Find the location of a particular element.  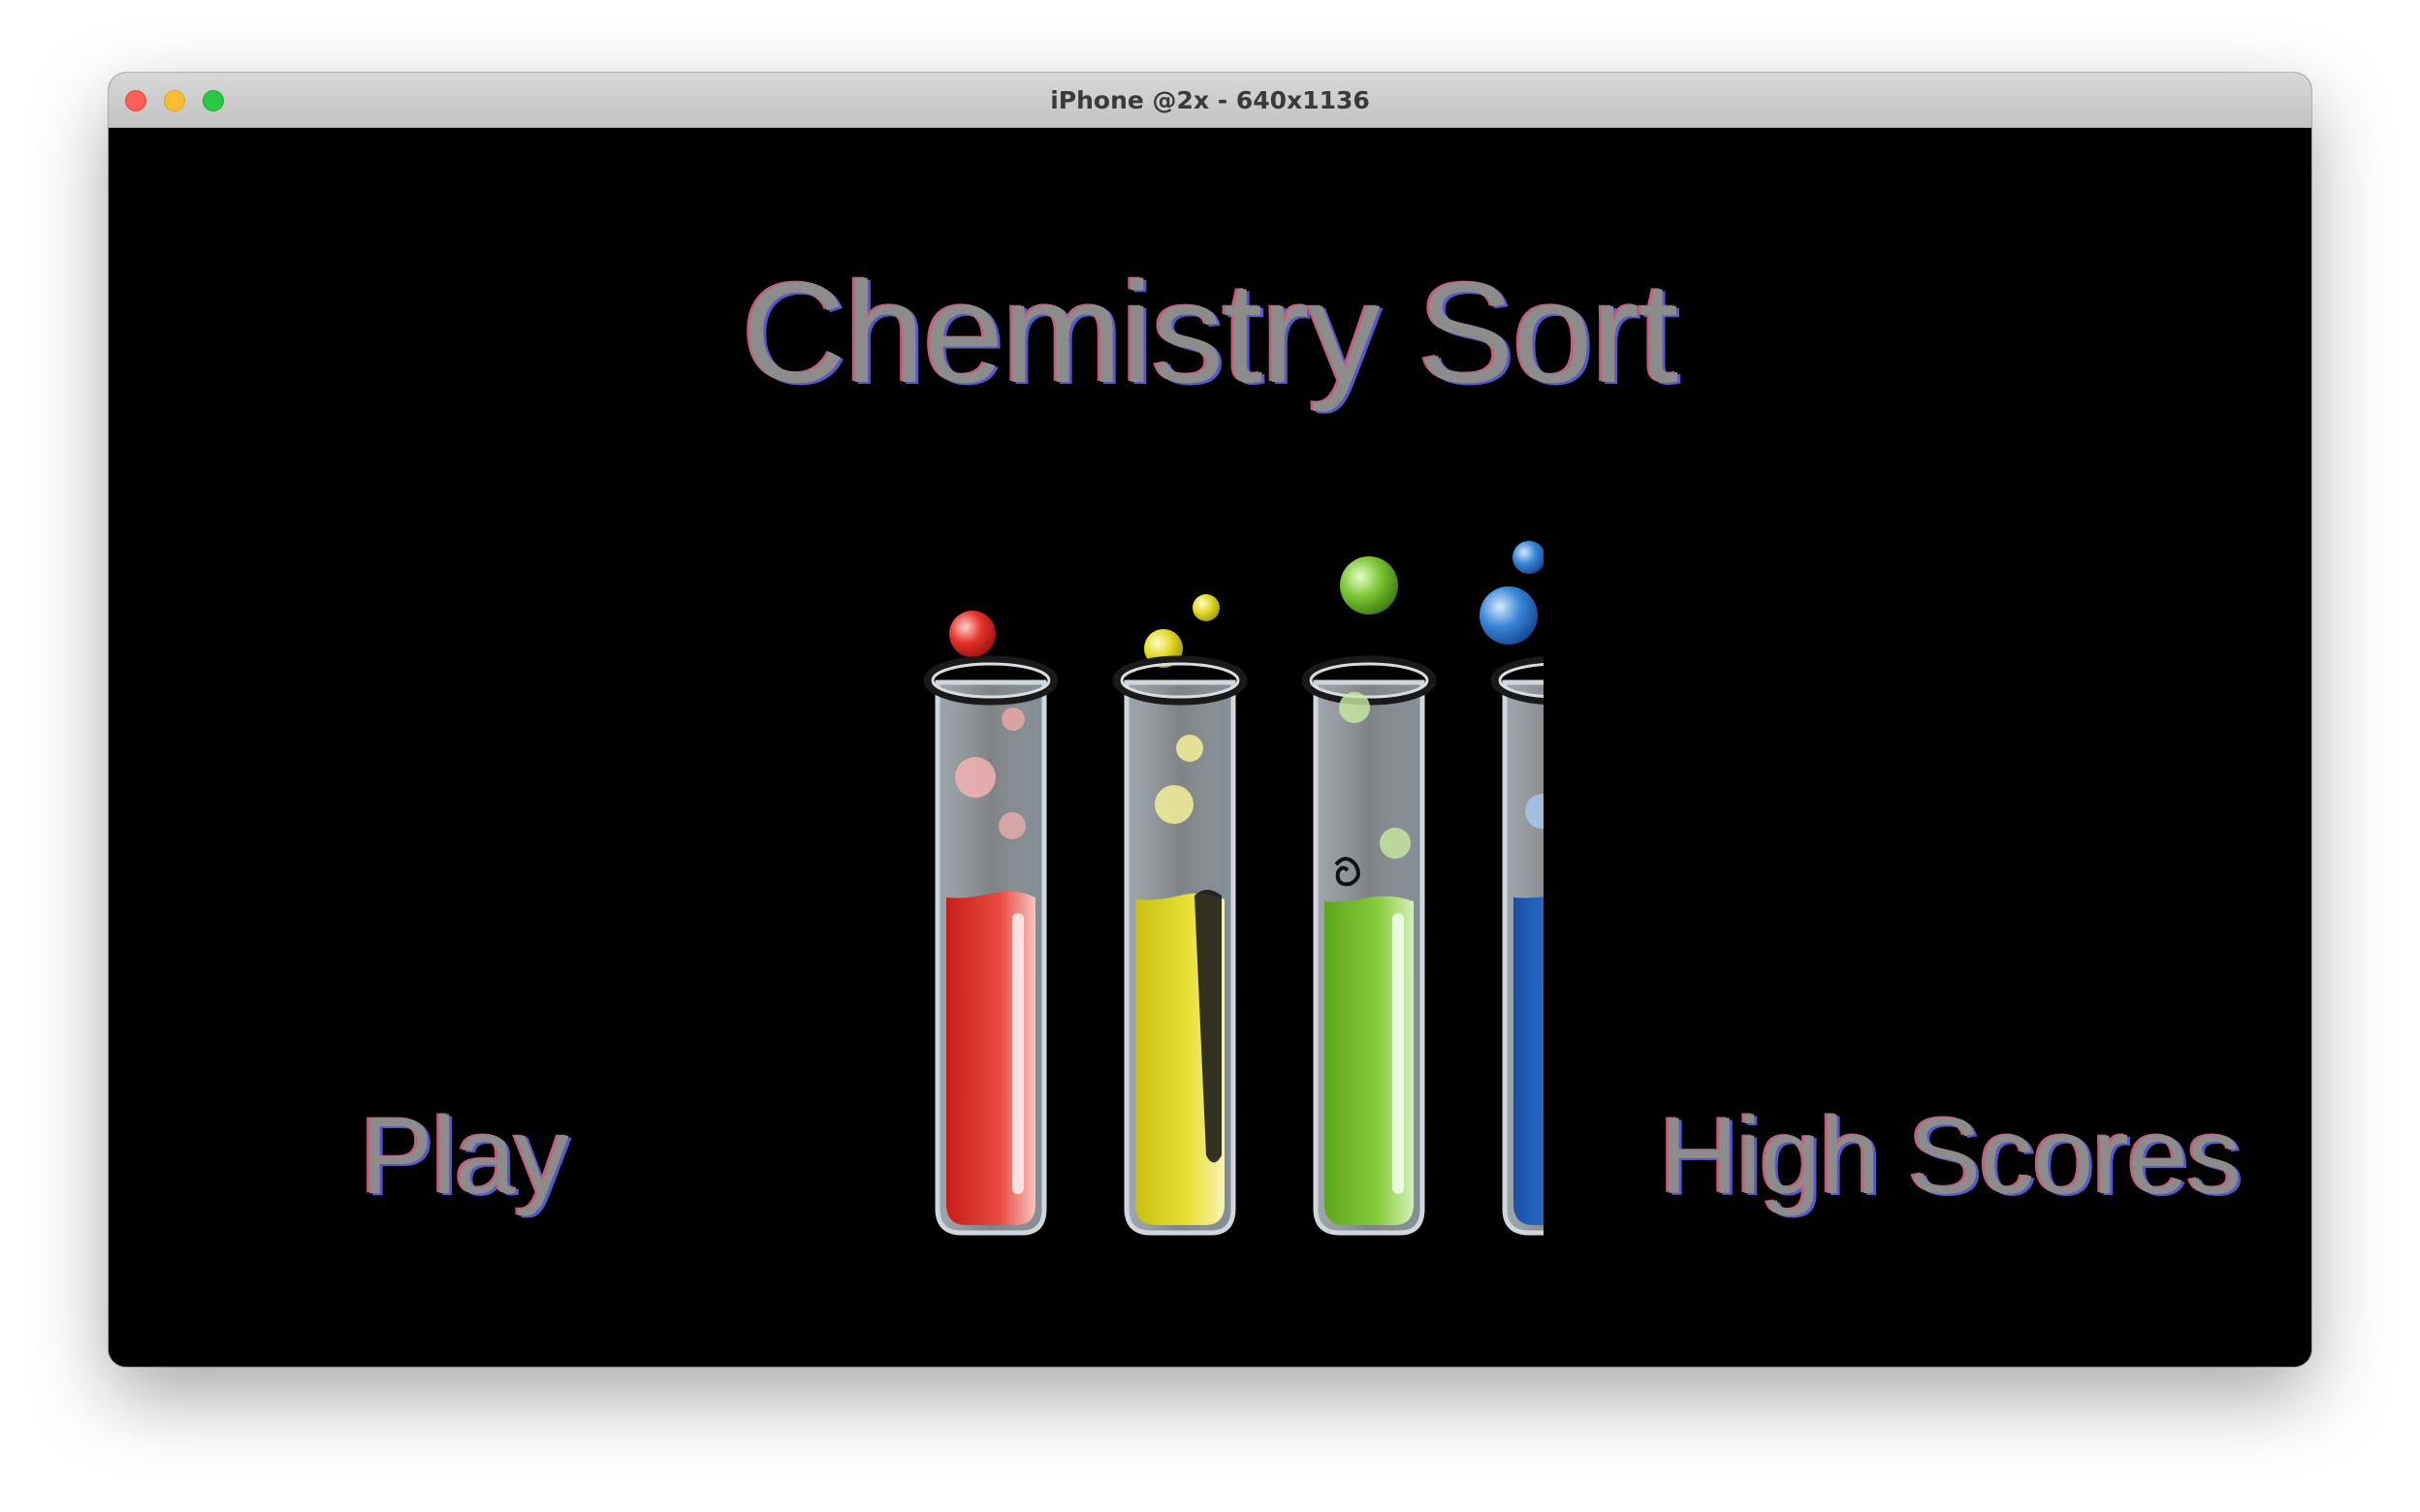

title-bar: iPhone @2x - 640x1136 is located at coordinates (1210, 101).